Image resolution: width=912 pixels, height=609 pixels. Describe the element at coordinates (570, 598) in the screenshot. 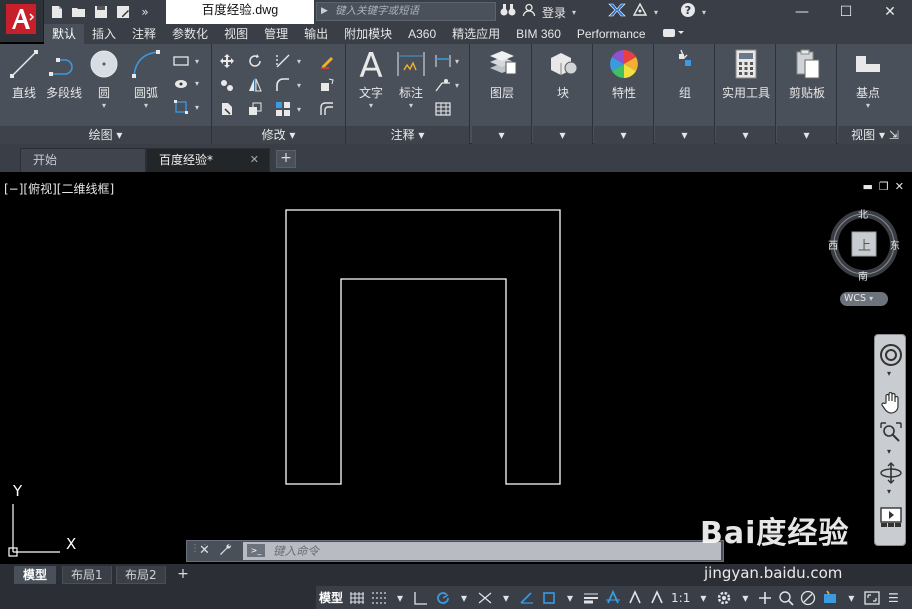

I see `object-snap-dropdown-icon: ▾` at that location.